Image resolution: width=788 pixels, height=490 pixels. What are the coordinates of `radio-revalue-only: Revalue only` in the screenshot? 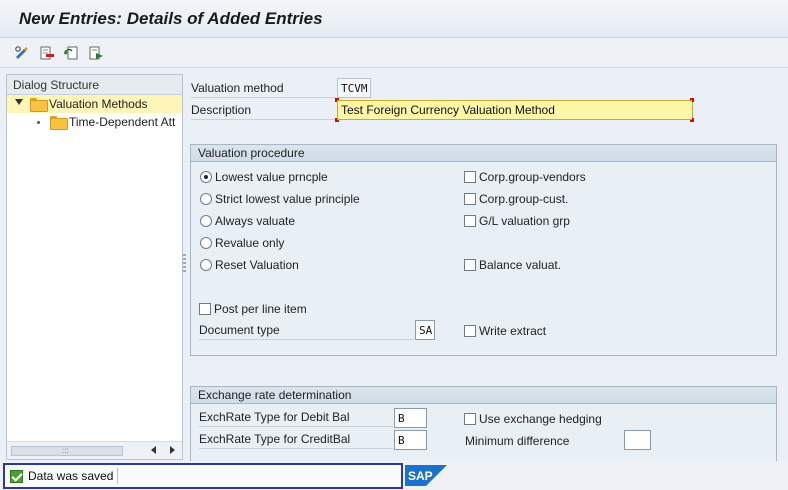 It's located at (242, 243).